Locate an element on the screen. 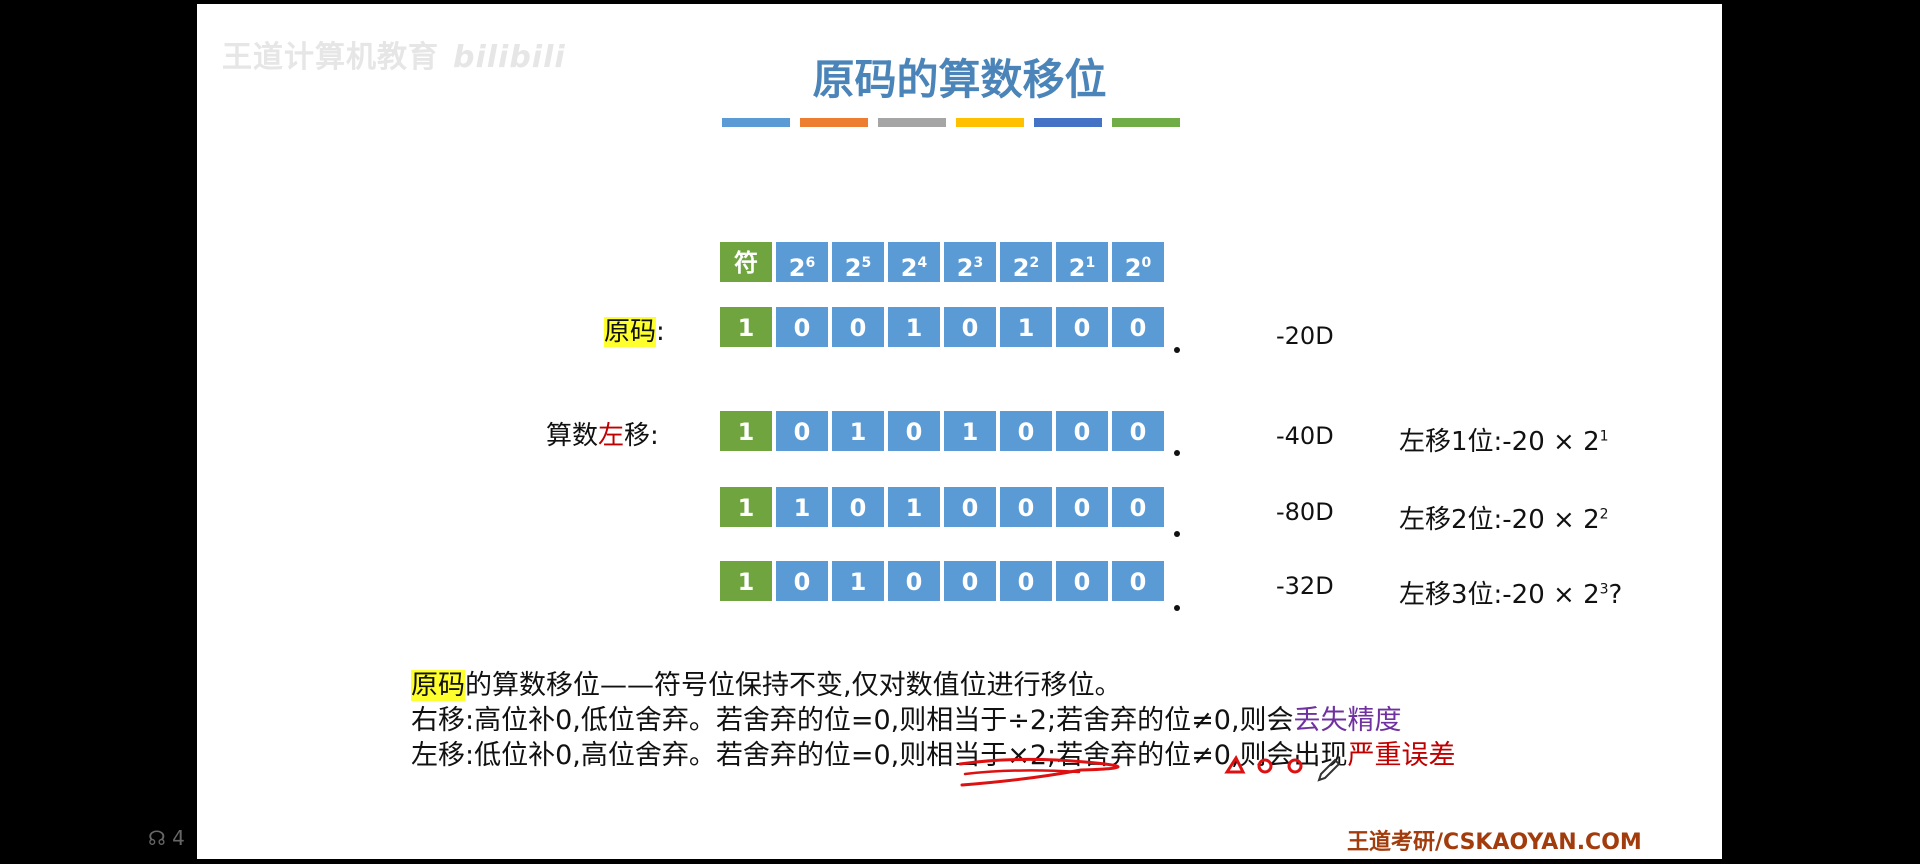 Image resolution: width=1920 pixels, height=864 pixels. weight-cell: 23 is located at coordinates (970, 262).